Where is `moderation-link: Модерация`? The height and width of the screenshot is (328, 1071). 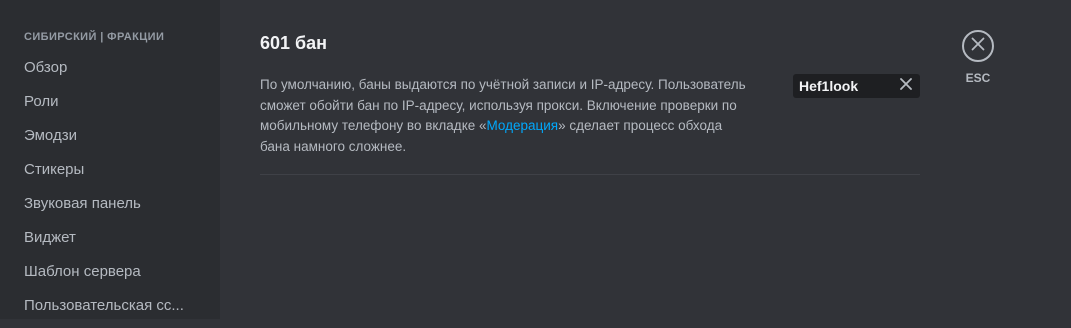
moderation-link: Модерация is located at coordinates (523, 125).